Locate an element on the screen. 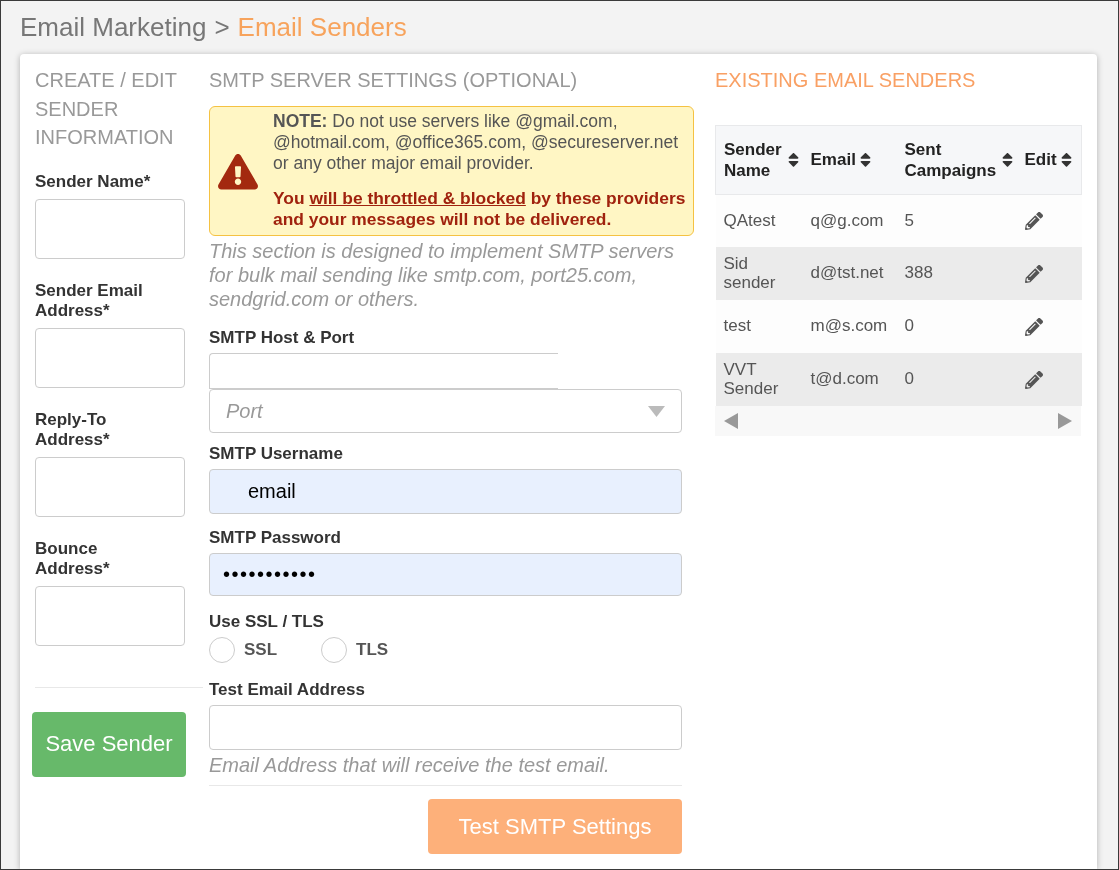 The image size is (1119, 870). table-cell: t@d.com is located at coordinates (849, 379).